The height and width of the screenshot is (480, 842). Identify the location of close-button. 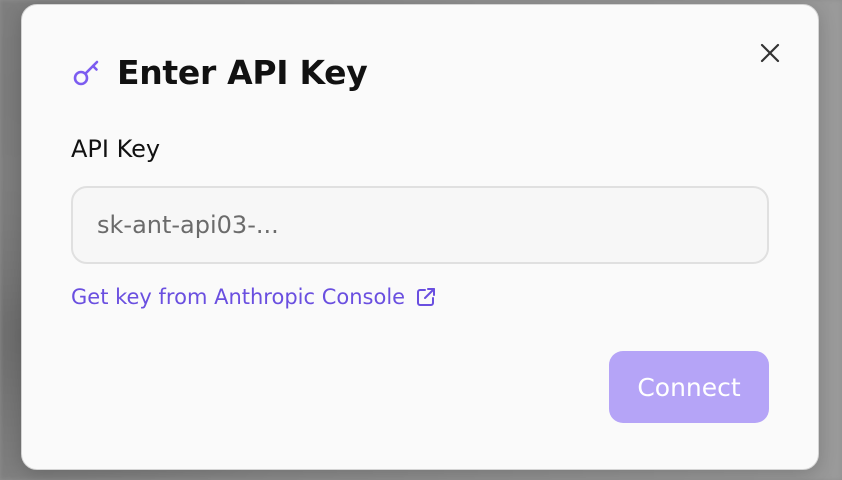
(770, 53).